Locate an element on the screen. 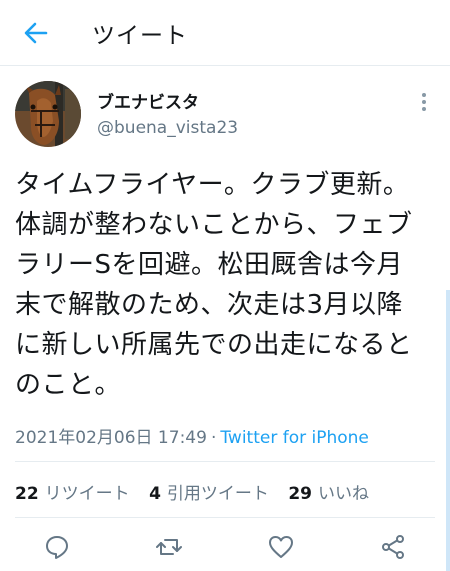 The width and height of the screenshot is (450, 571). quotes-count: 4 is located at coordinates (155, 494).